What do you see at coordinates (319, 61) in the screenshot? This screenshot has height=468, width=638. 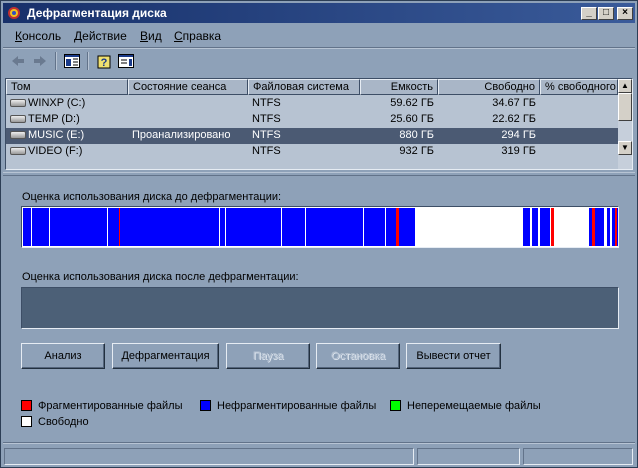 I see `toolbar: ?` at bounding box center [319, 61].